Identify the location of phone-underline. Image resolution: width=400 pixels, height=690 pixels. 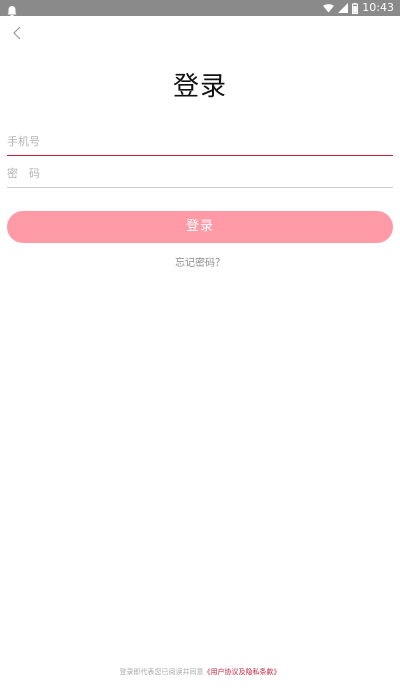
(200, 155).